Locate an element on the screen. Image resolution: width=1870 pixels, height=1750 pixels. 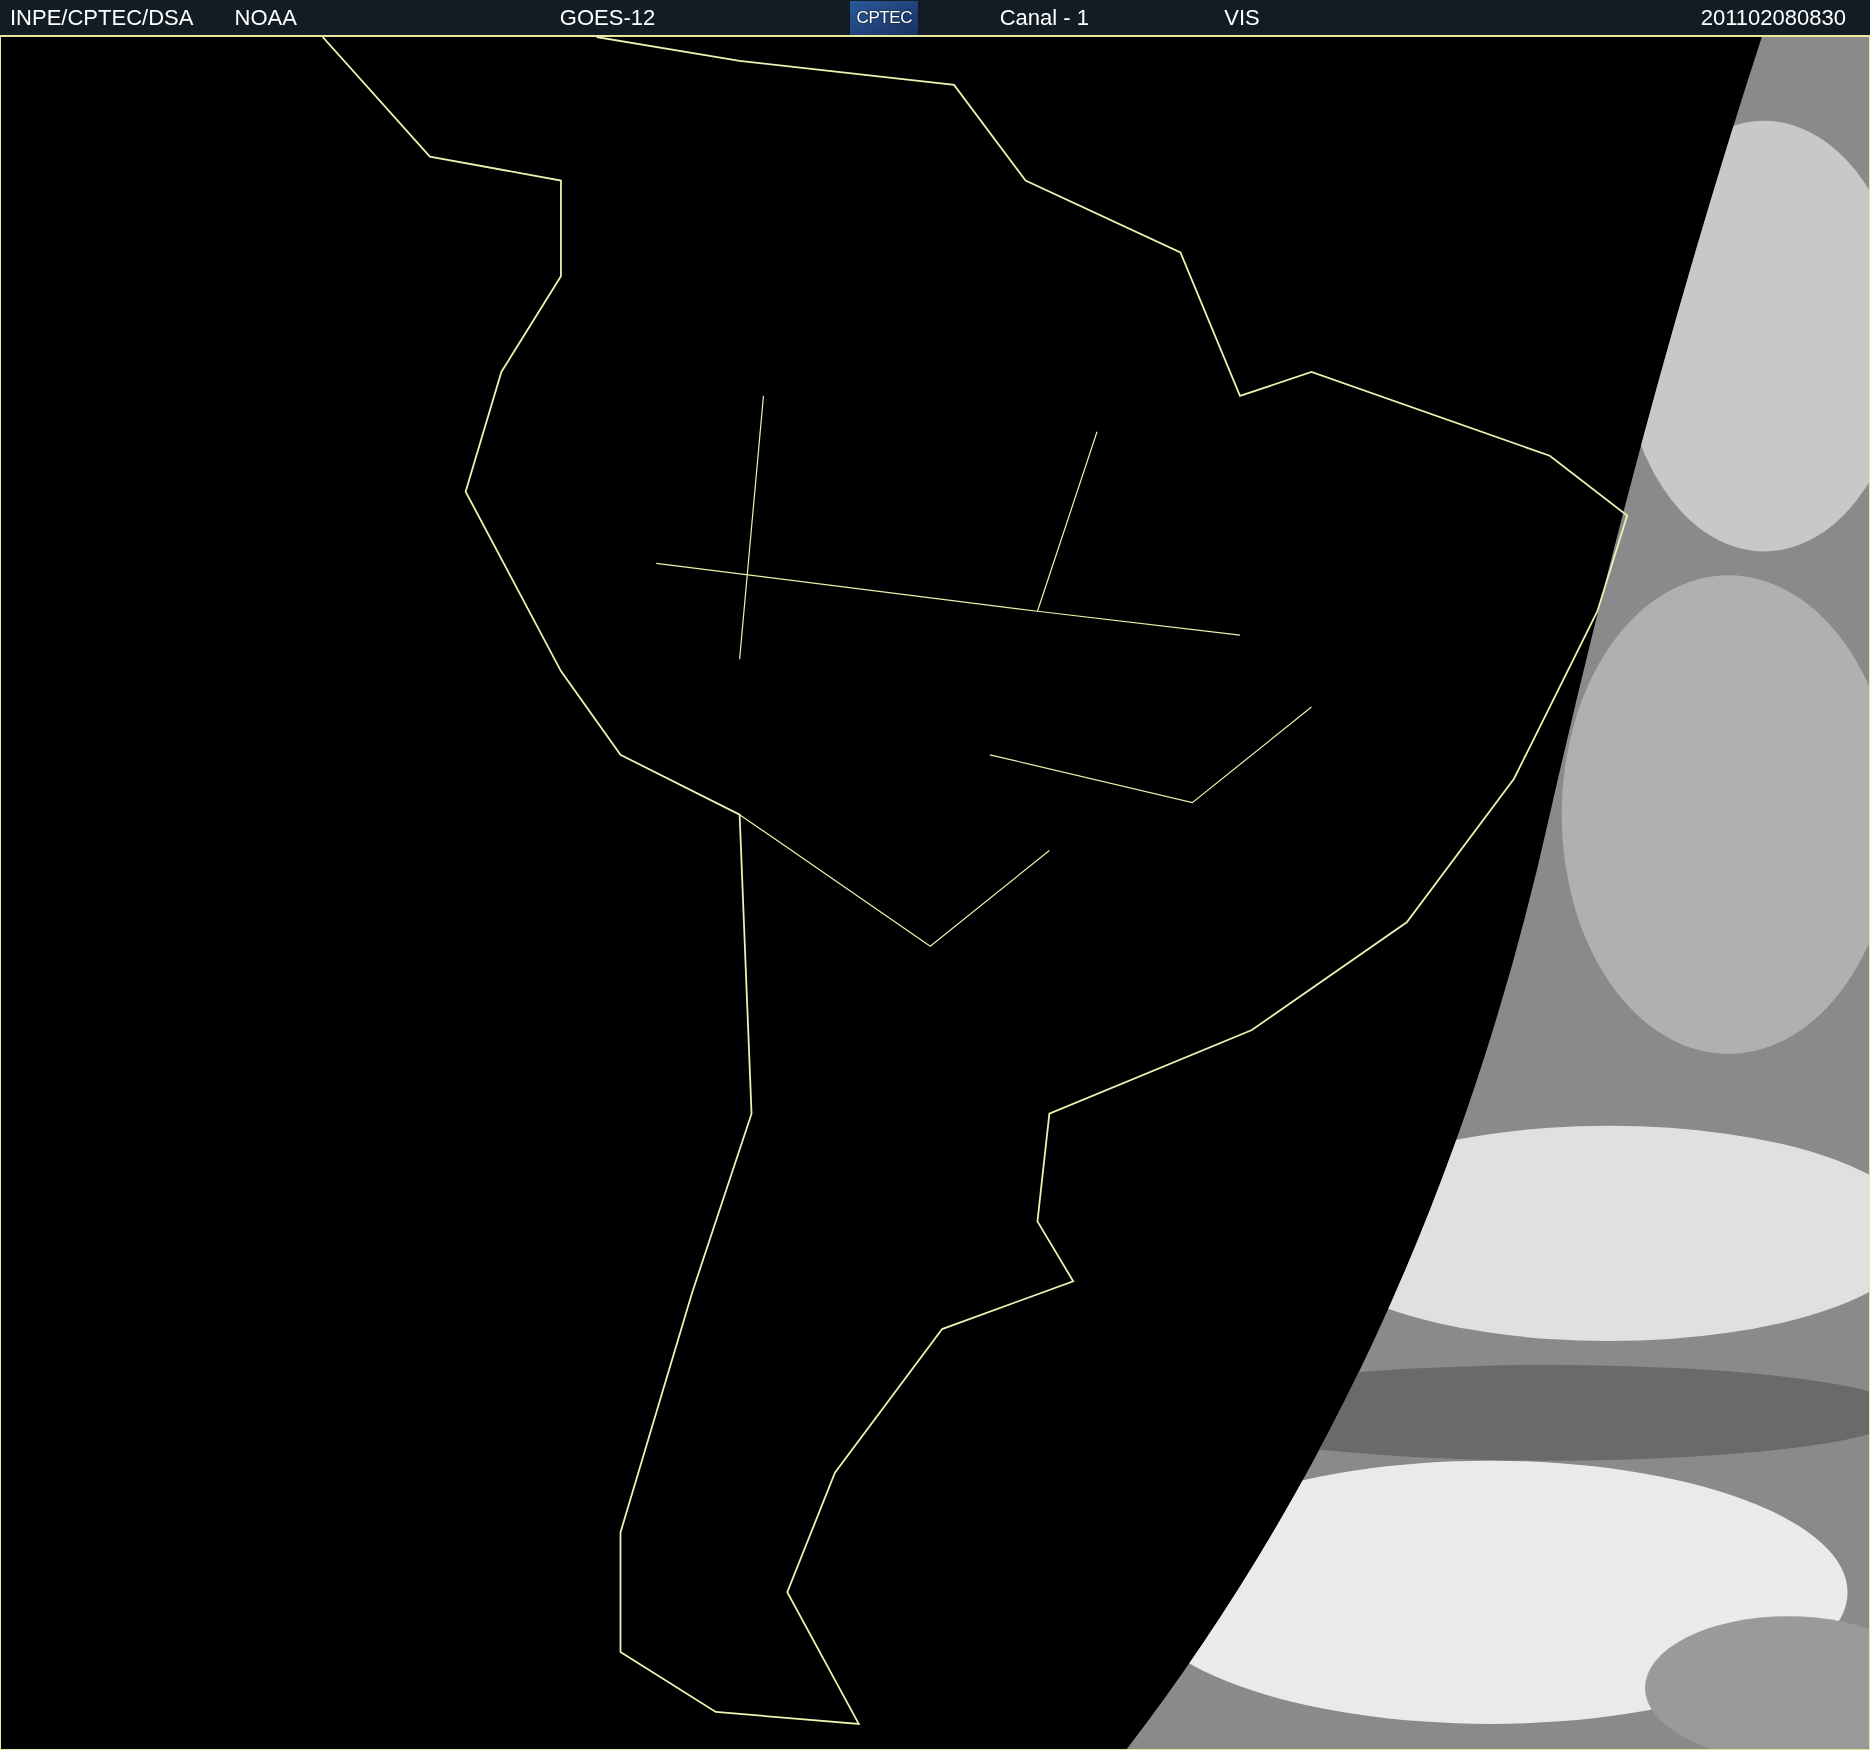
logo: CPTEC is located at coordinates (884, 17).